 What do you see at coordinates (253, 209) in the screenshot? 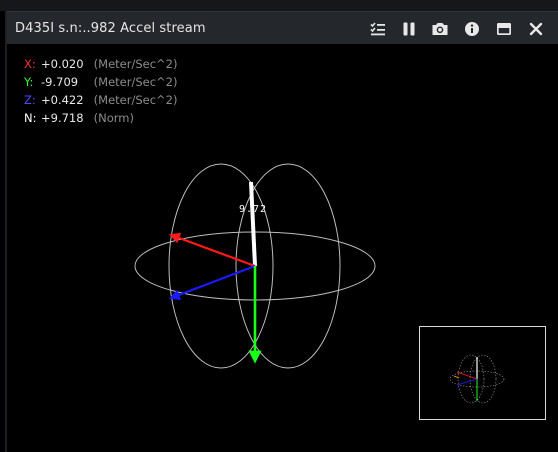
I see `norm-value-label: 9.72` at bounding box center [253, 209].